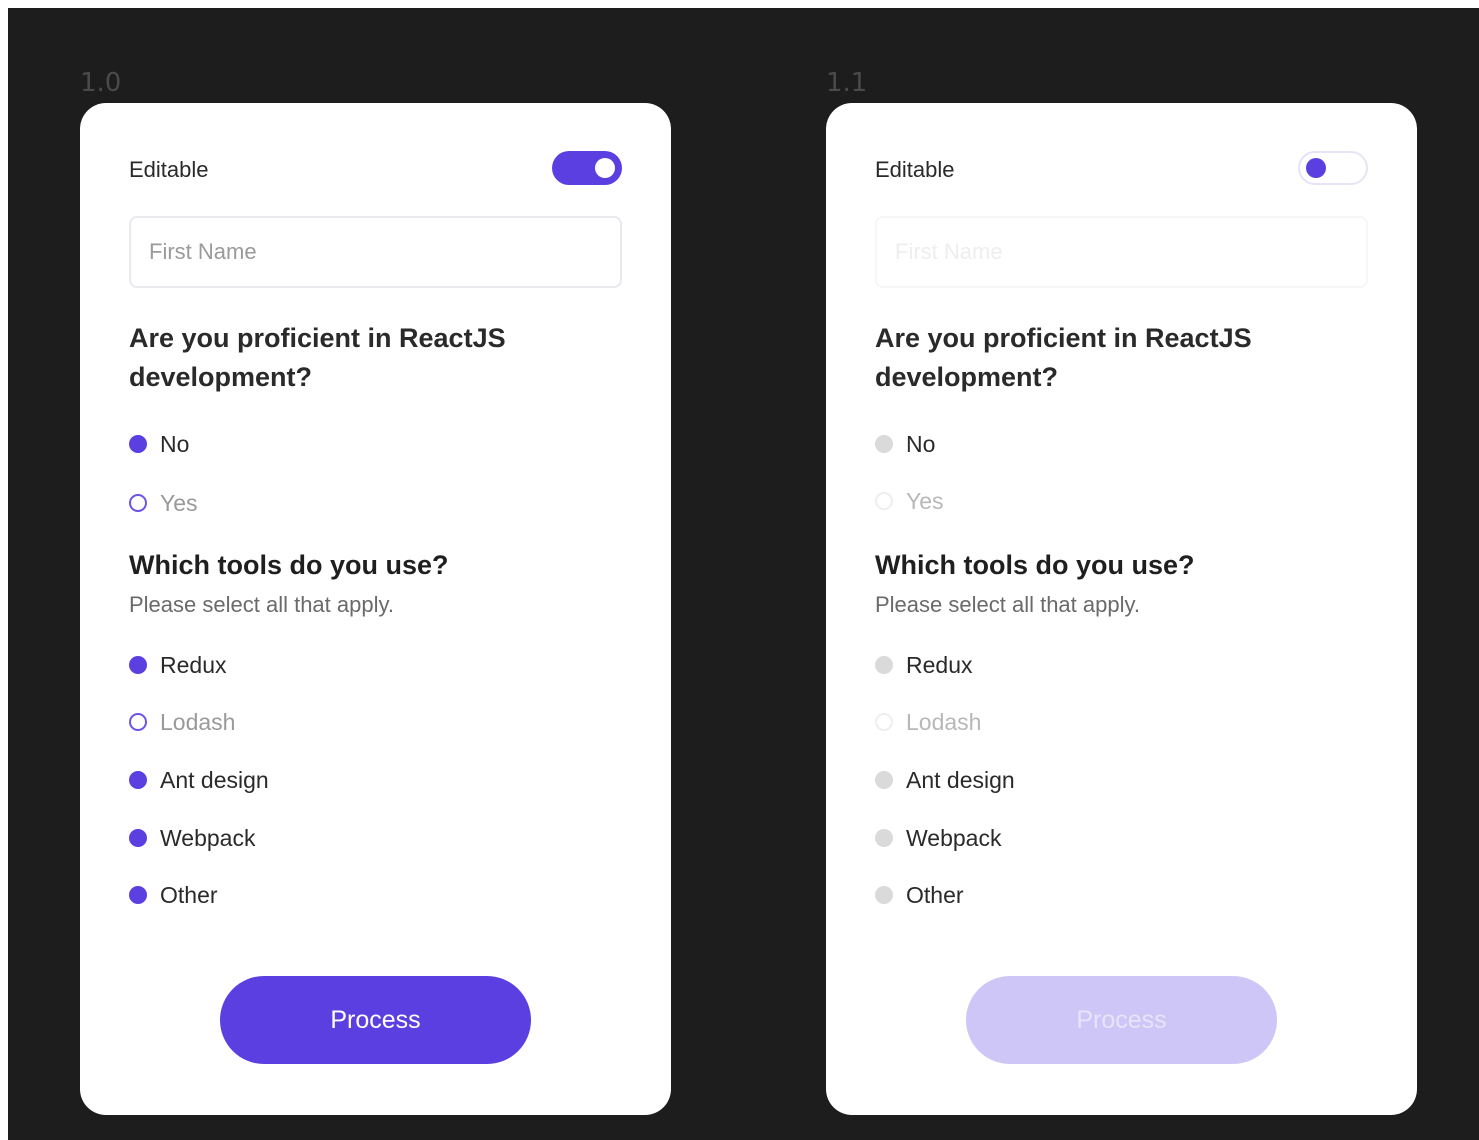  What do you see at coordinates (101, 83) in the screenshot?
I see `frame-label: 1.0` at bounding box center [101, 83].